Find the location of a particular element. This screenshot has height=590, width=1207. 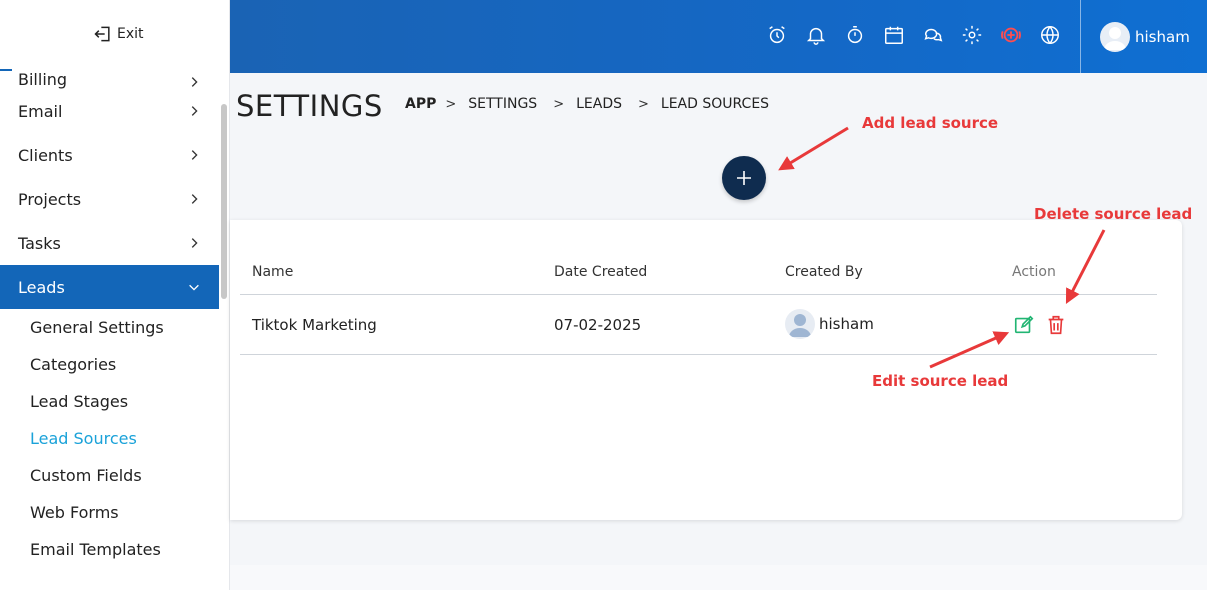

submenu-item-web-forms: Web Forms is located at coordinates (109, 512).